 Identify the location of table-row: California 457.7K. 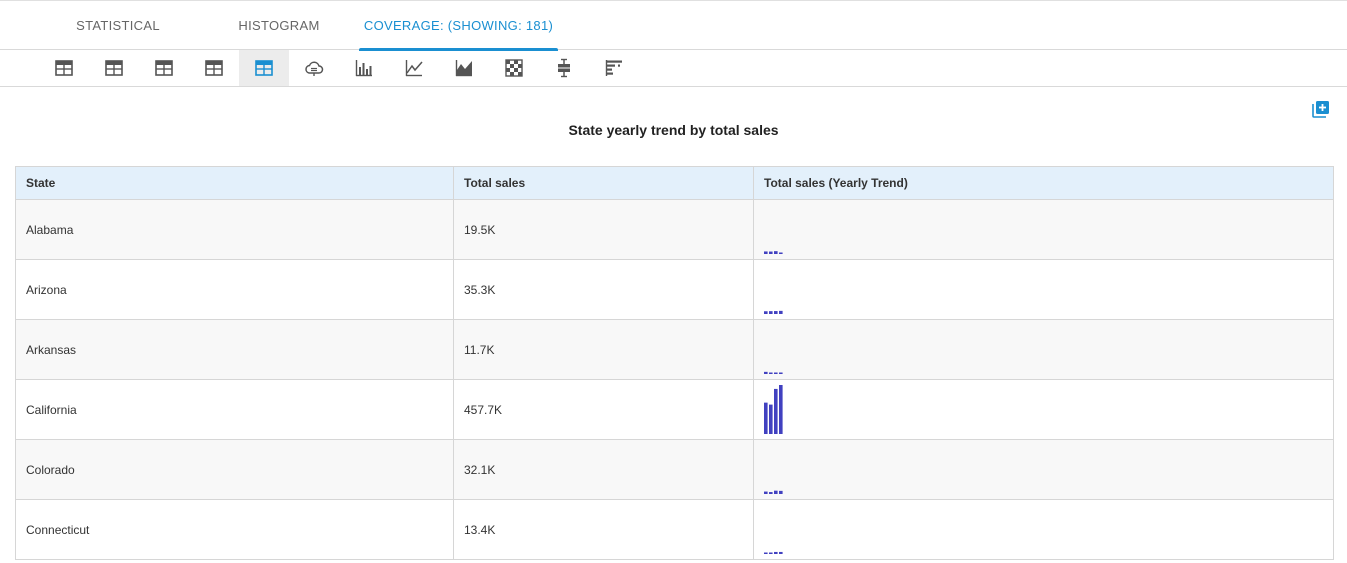
(674, 410).